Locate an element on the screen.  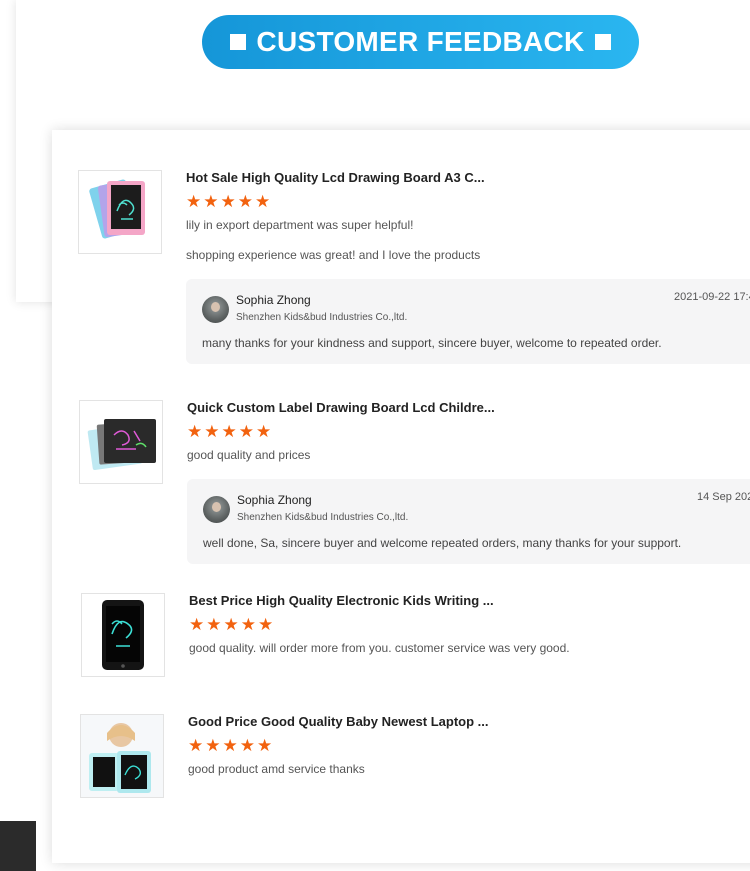
product-thumbnail-writing-tablet is located at coordinates (123, 635).